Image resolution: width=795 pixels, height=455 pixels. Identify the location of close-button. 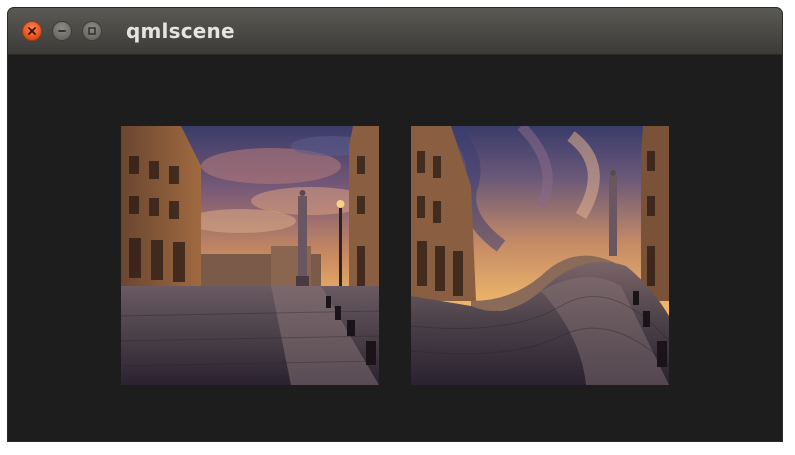
(32, 31).